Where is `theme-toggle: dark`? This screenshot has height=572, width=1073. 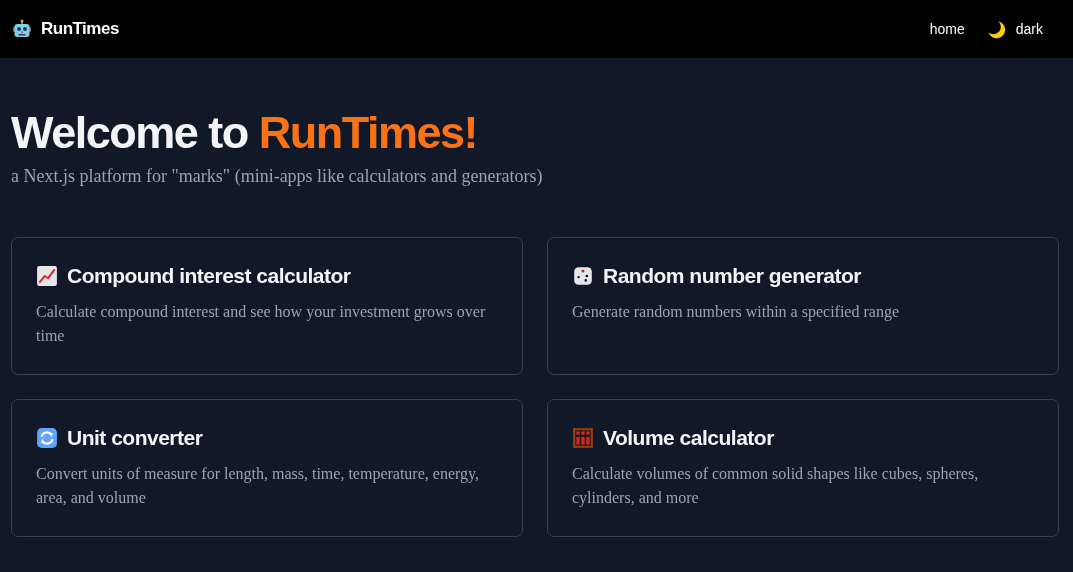
theme-toggle: dark is located at coordinates (1014, 29).